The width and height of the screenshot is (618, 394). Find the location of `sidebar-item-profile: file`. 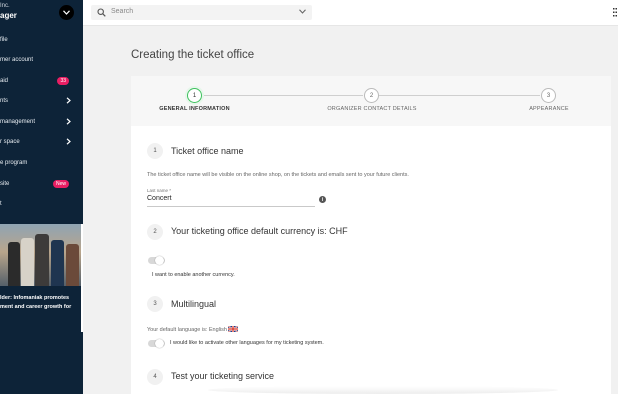

sidebar-item-profile: file is located at coordinates (41, 40).